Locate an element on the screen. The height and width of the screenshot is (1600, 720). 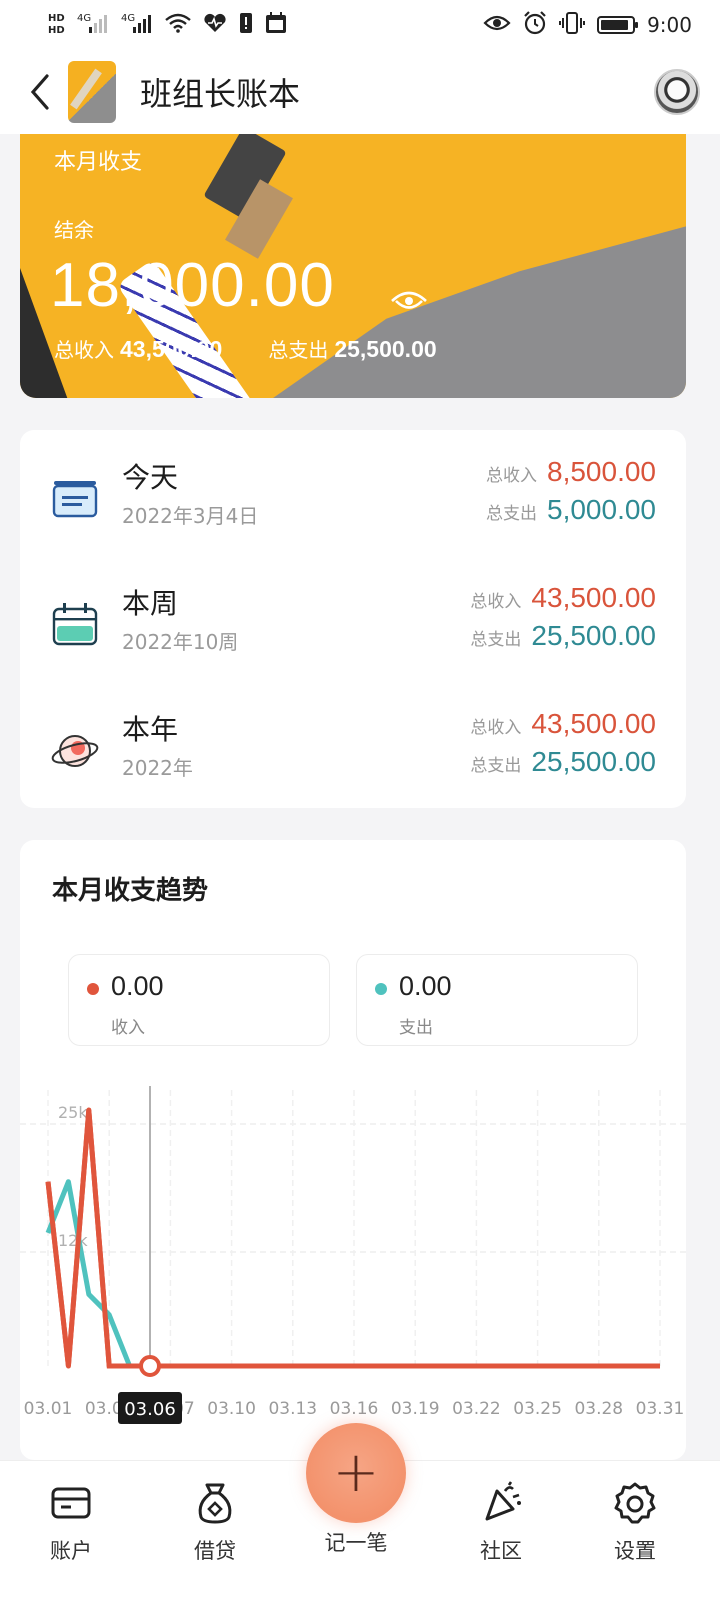
legend-income-label: 收入 is located at coordinates (128, 1028).